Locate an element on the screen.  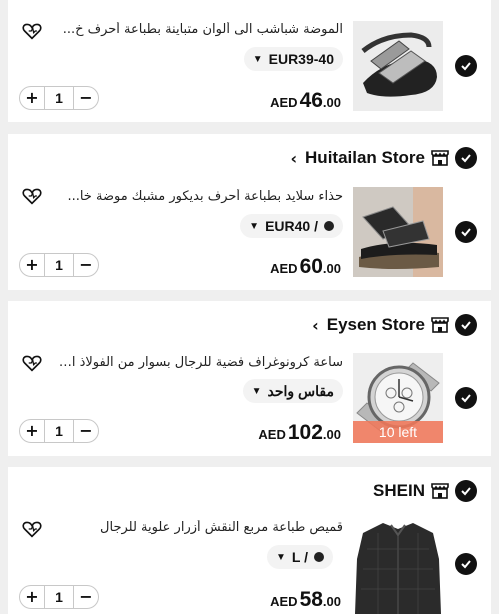
item-price: AED 102 .00 is located at coordinates (299, 432).